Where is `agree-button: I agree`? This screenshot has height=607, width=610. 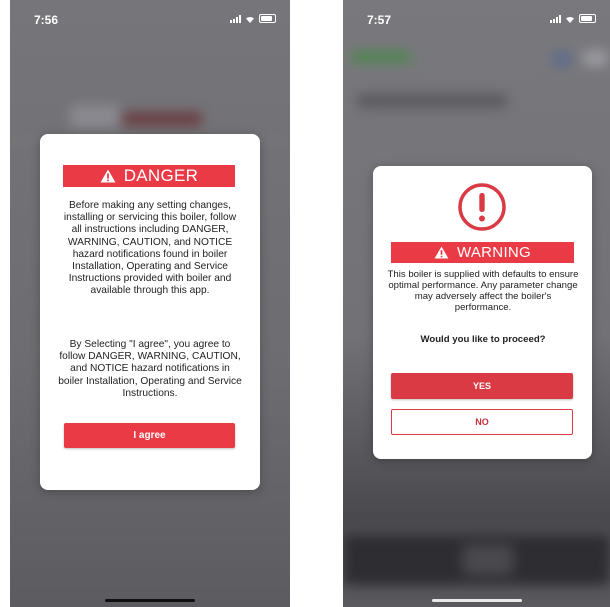 agree-button: I agree is located at coordinates (149, 435).